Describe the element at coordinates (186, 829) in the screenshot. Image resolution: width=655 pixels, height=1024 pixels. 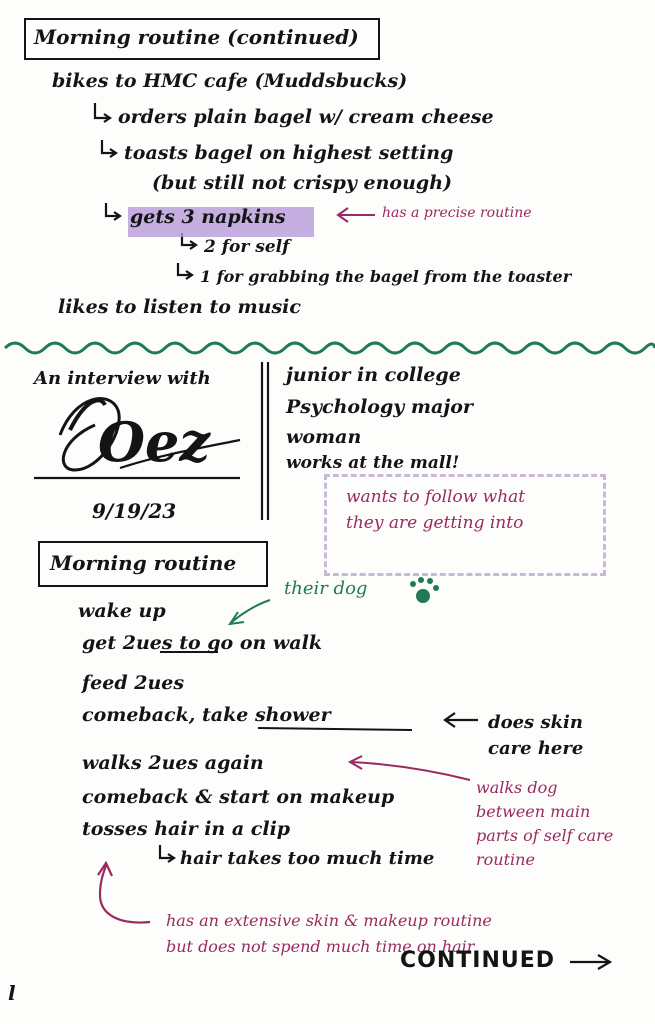
I see `routine-item: tosses hair in a clip` at that location.